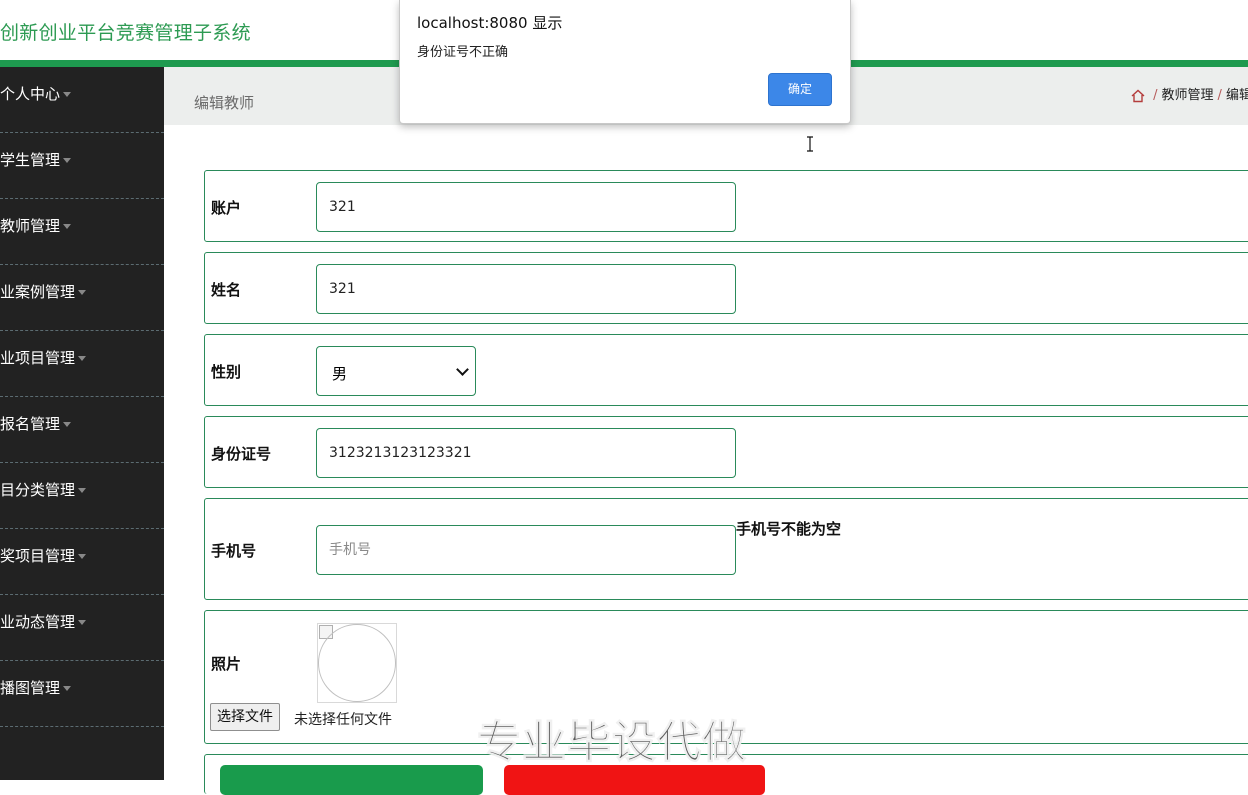 The height and width of the screenshot is (795, 1248). Describe the element at coordinates (38, 292) in the screenshot. I see `sidebar-item-label: 业案例管理` at that location.